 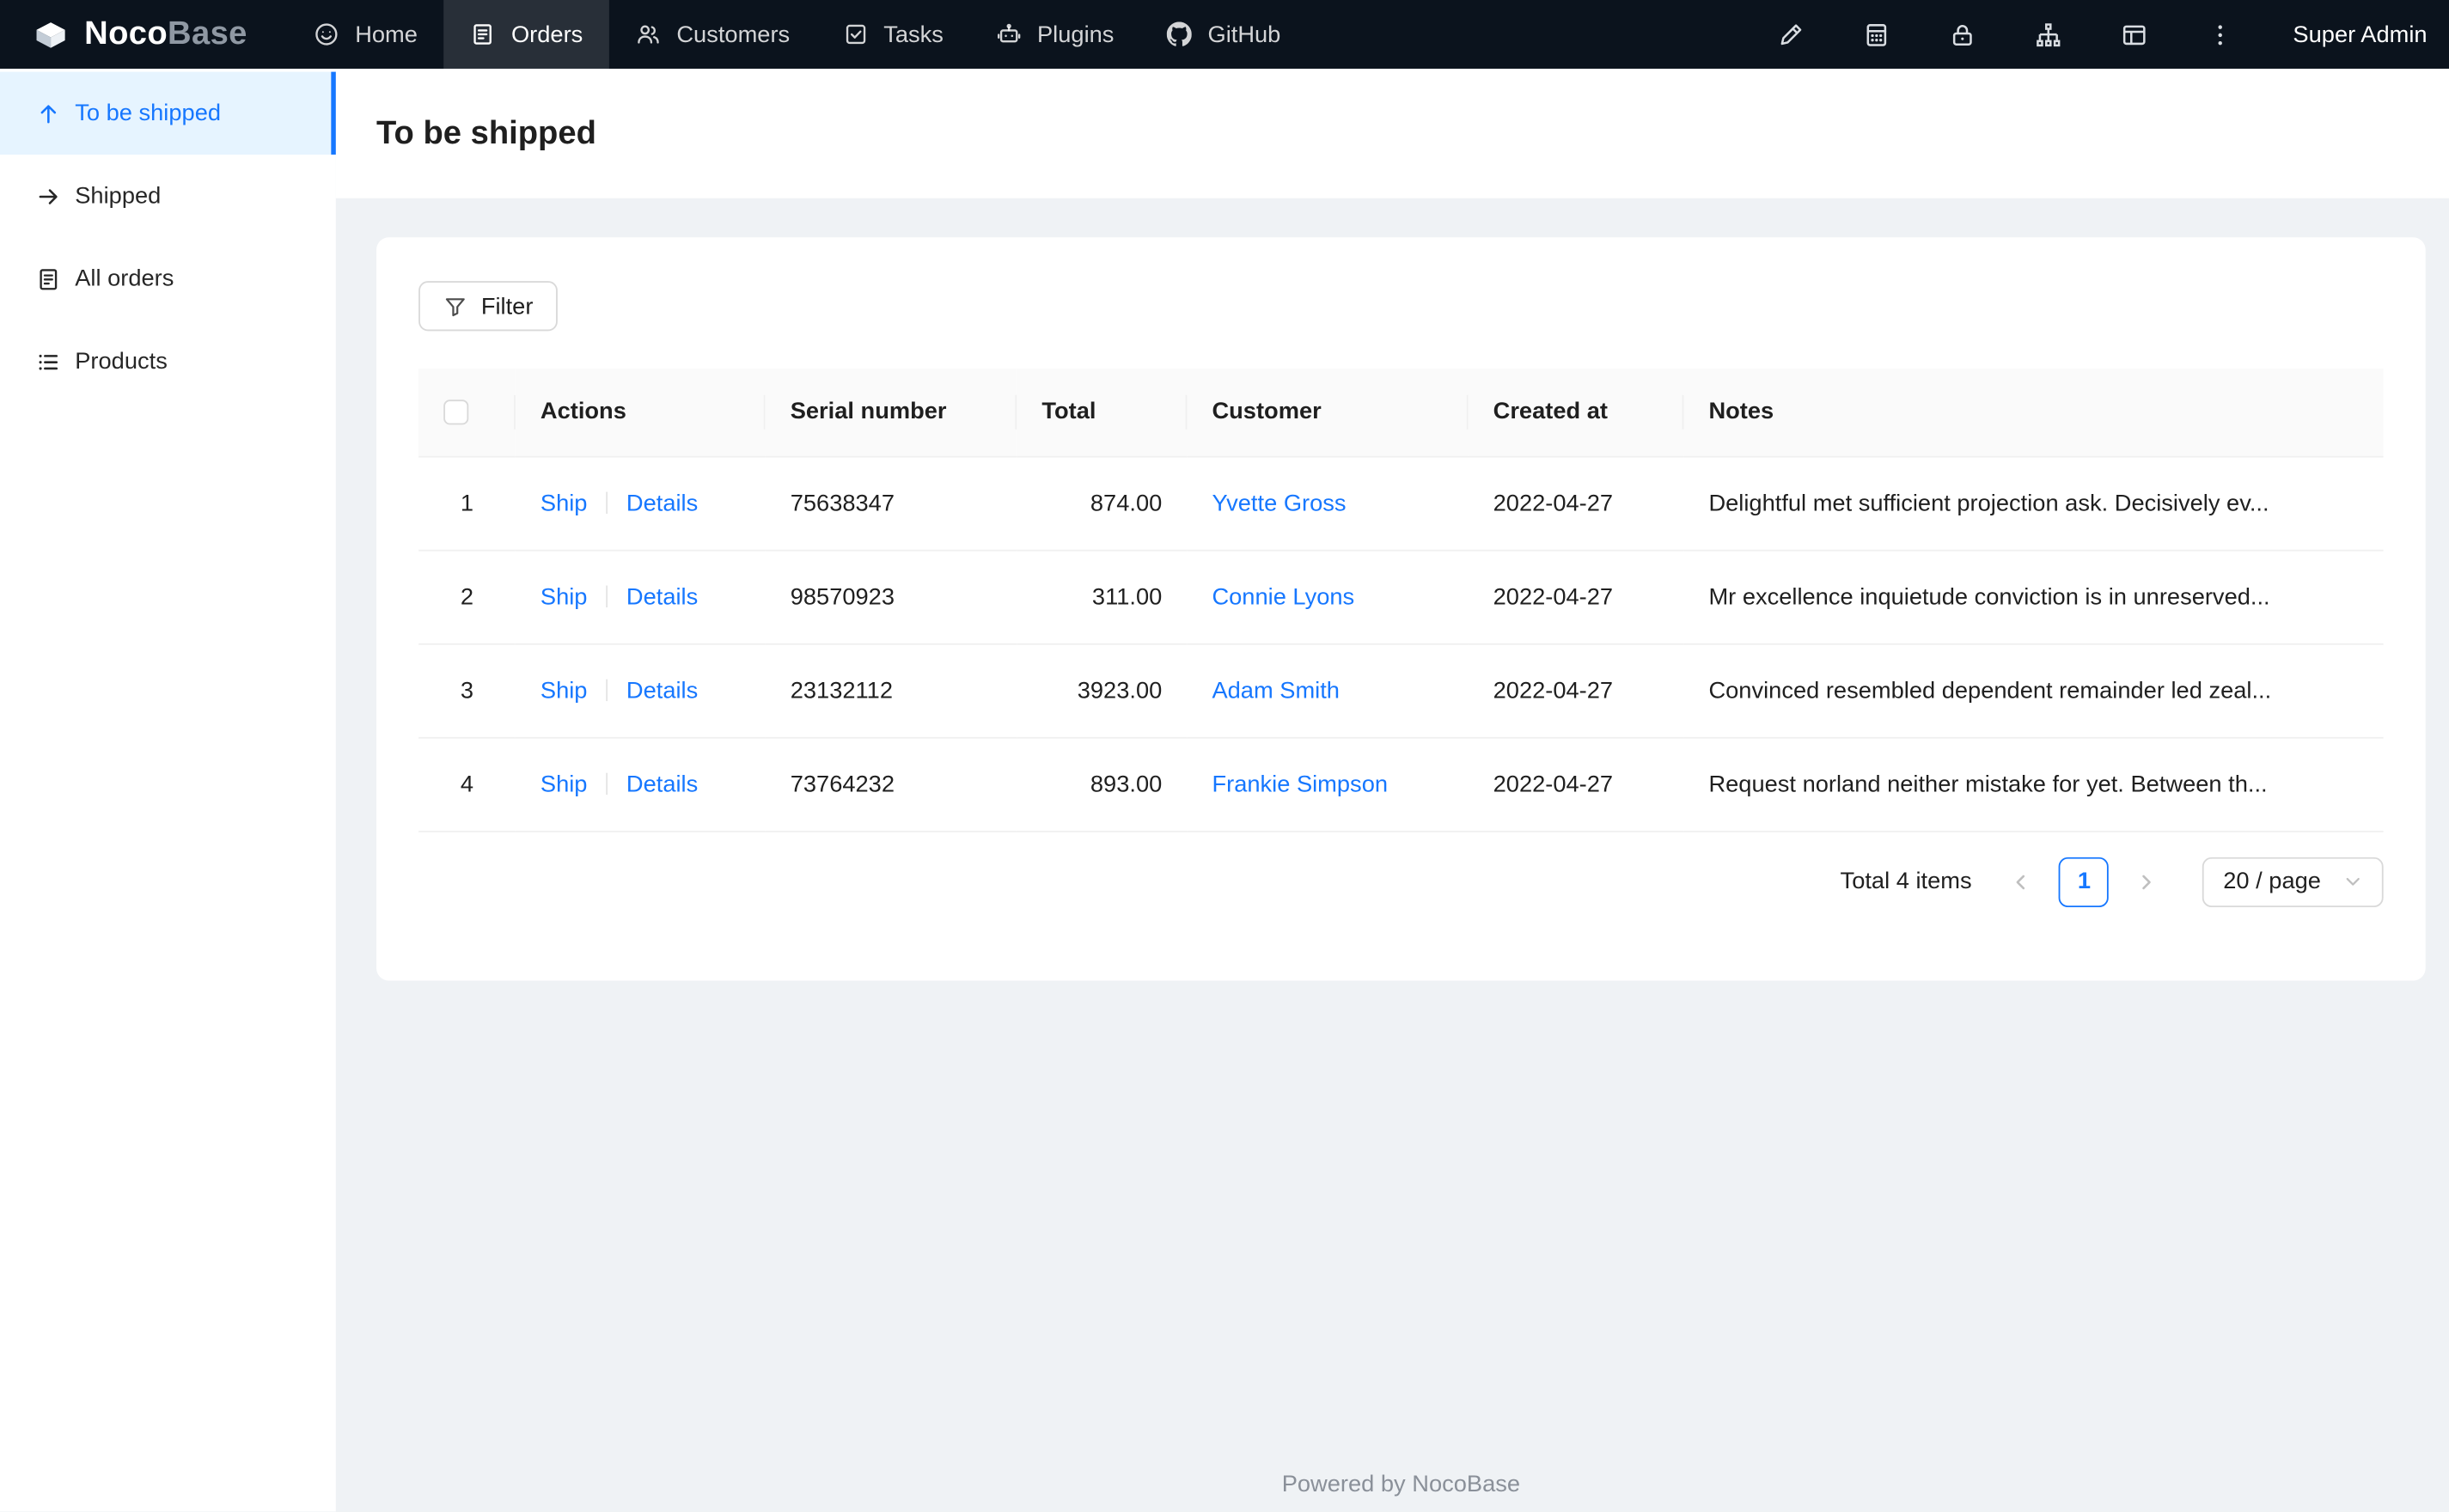 What do you see at coordinates (327, 34) in the screenshot?
I see `home-icon` at bounding box center [327, 34].